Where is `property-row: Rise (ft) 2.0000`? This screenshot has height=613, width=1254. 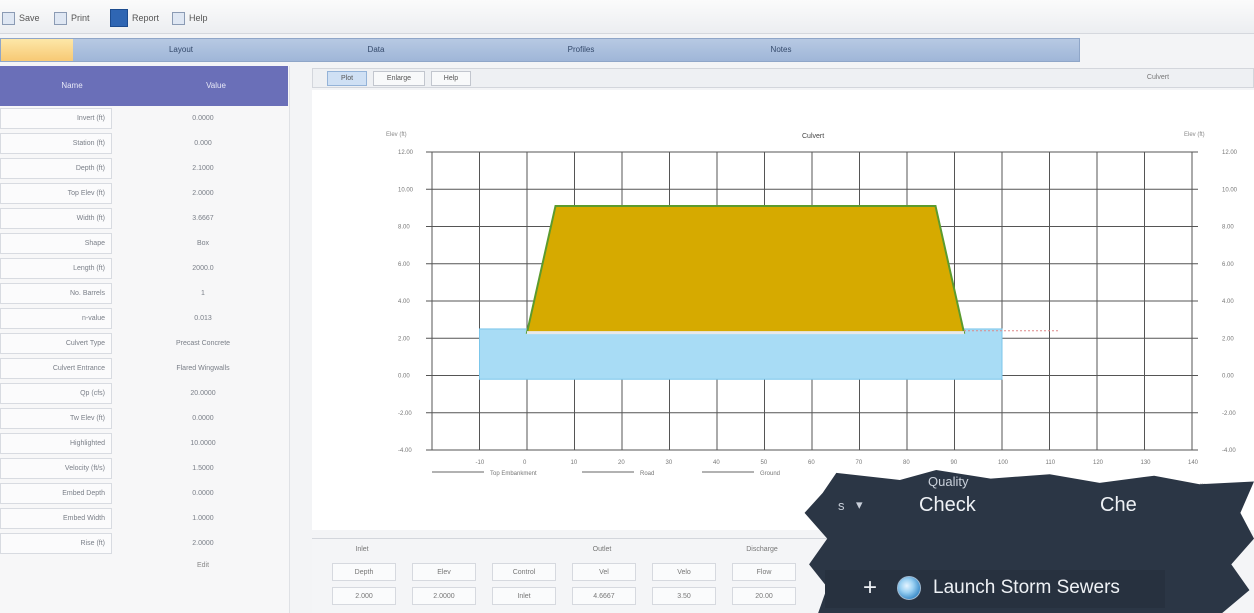 property-row: Rise (ft) 2.0000 is located at coordinates (144, 543).